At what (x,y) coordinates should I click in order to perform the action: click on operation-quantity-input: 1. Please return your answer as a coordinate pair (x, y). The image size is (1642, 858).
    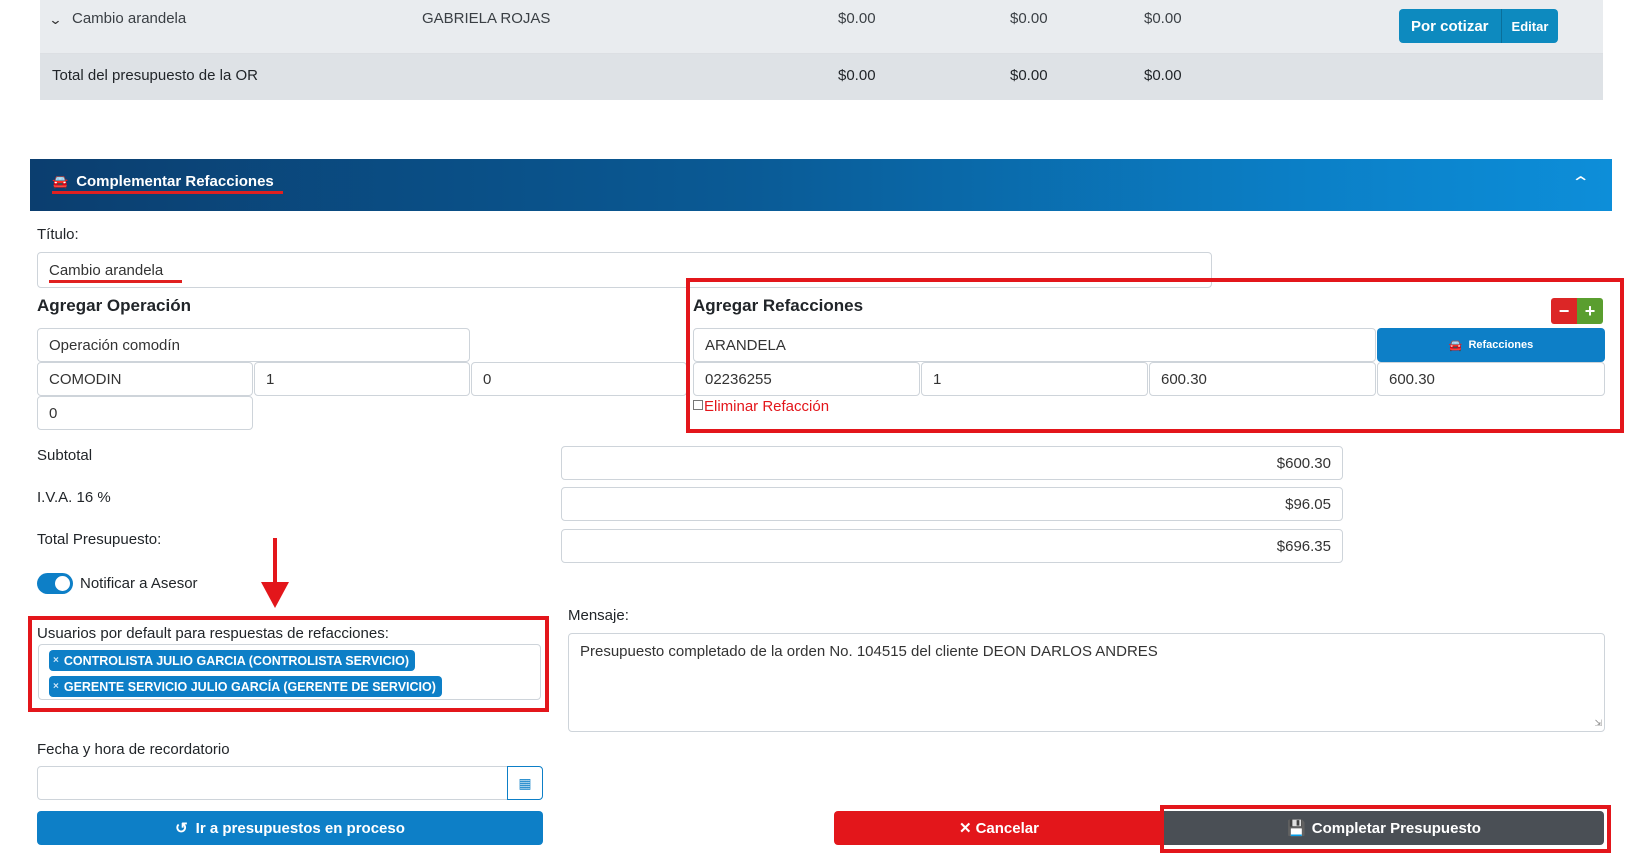
    Looking at the image, I should click on (362, 379).